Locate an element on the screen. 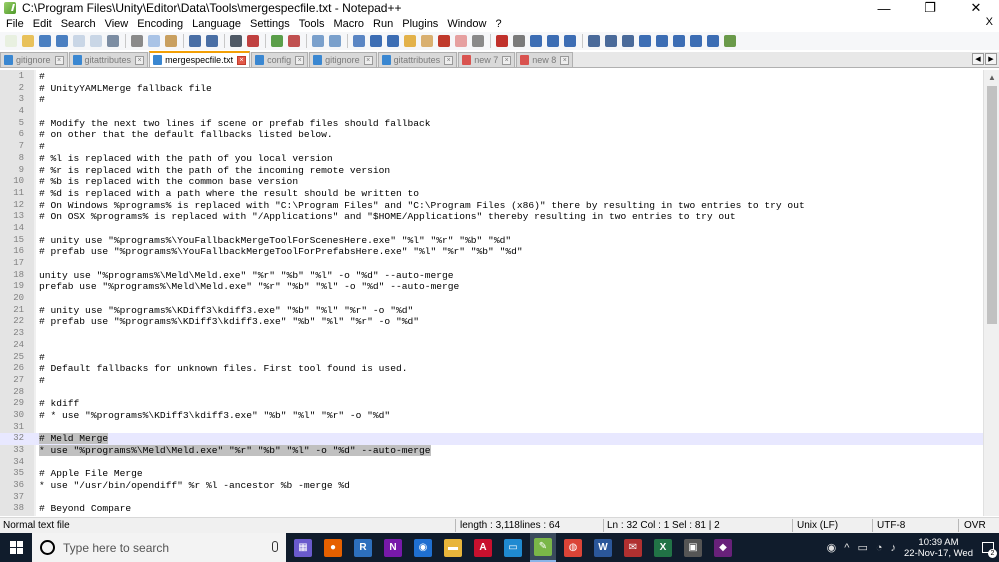 This screenshot has width=999, height=562. taskbar-app-excel: X is located at coordinates (663, 547).